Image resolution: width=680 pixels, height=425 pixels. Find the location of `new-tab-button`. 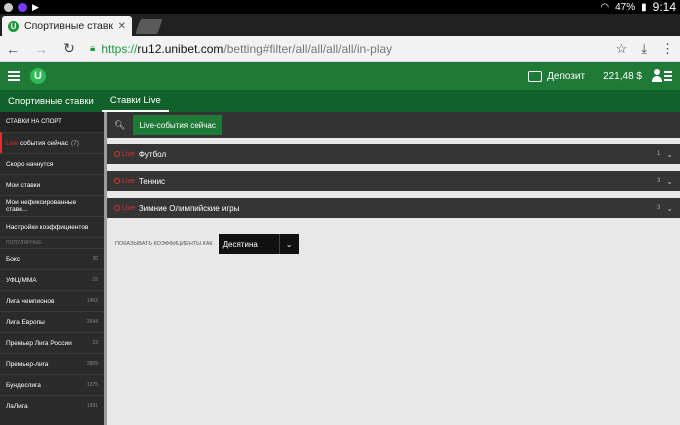

new-tab-button is located at coordinates (149, 26).